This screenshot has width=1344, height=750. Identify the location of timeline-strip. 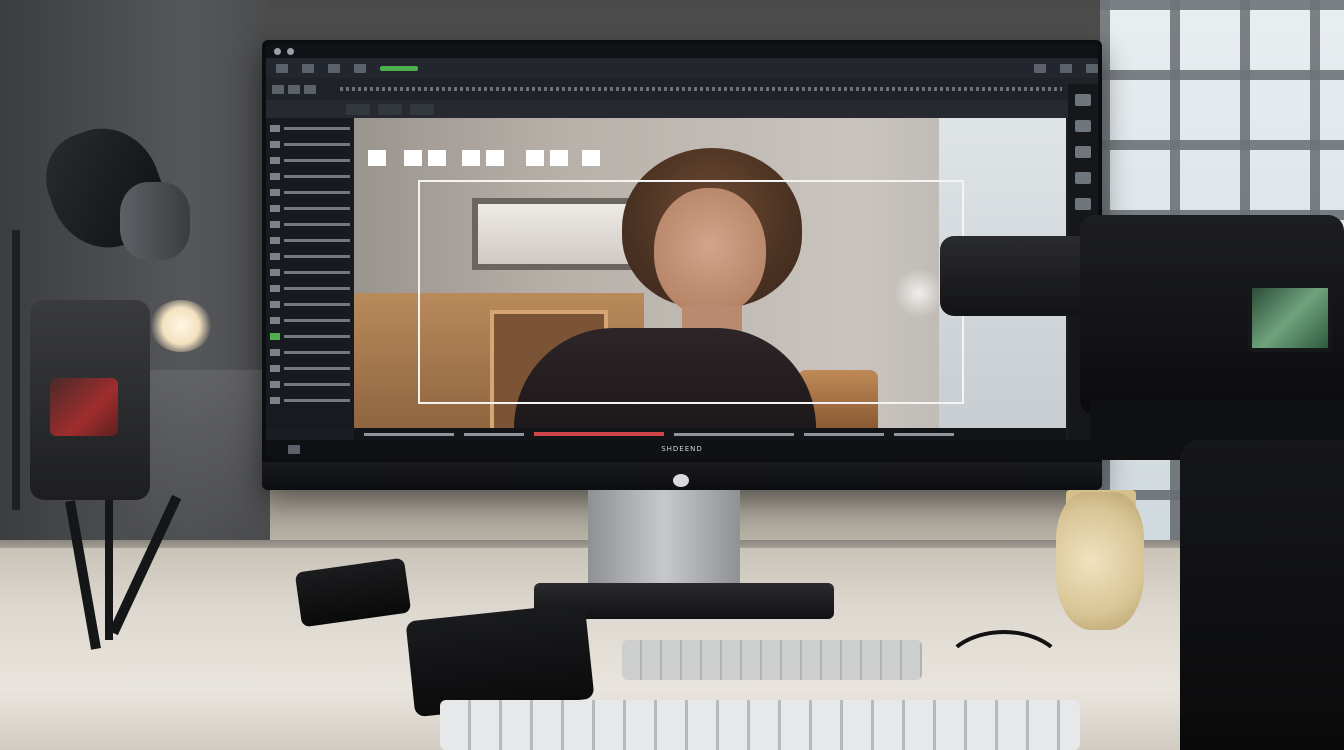
(710, 434).